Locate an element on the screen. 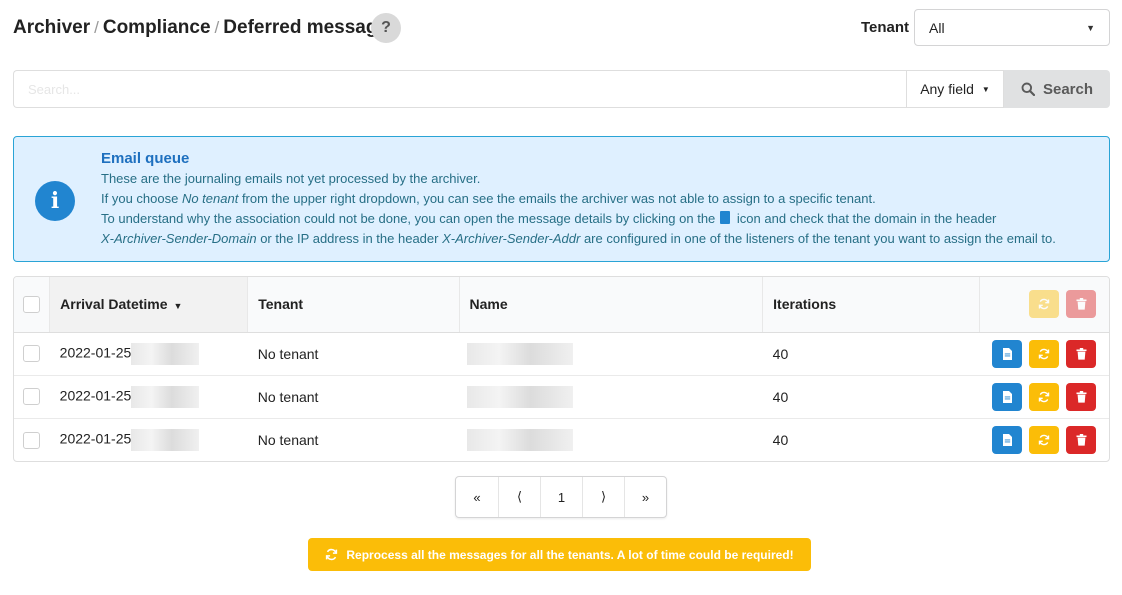 This screenshot has width=1122, height=595. breadcrumb-item-compliance: Compliance is located at coordinates (157, 28).